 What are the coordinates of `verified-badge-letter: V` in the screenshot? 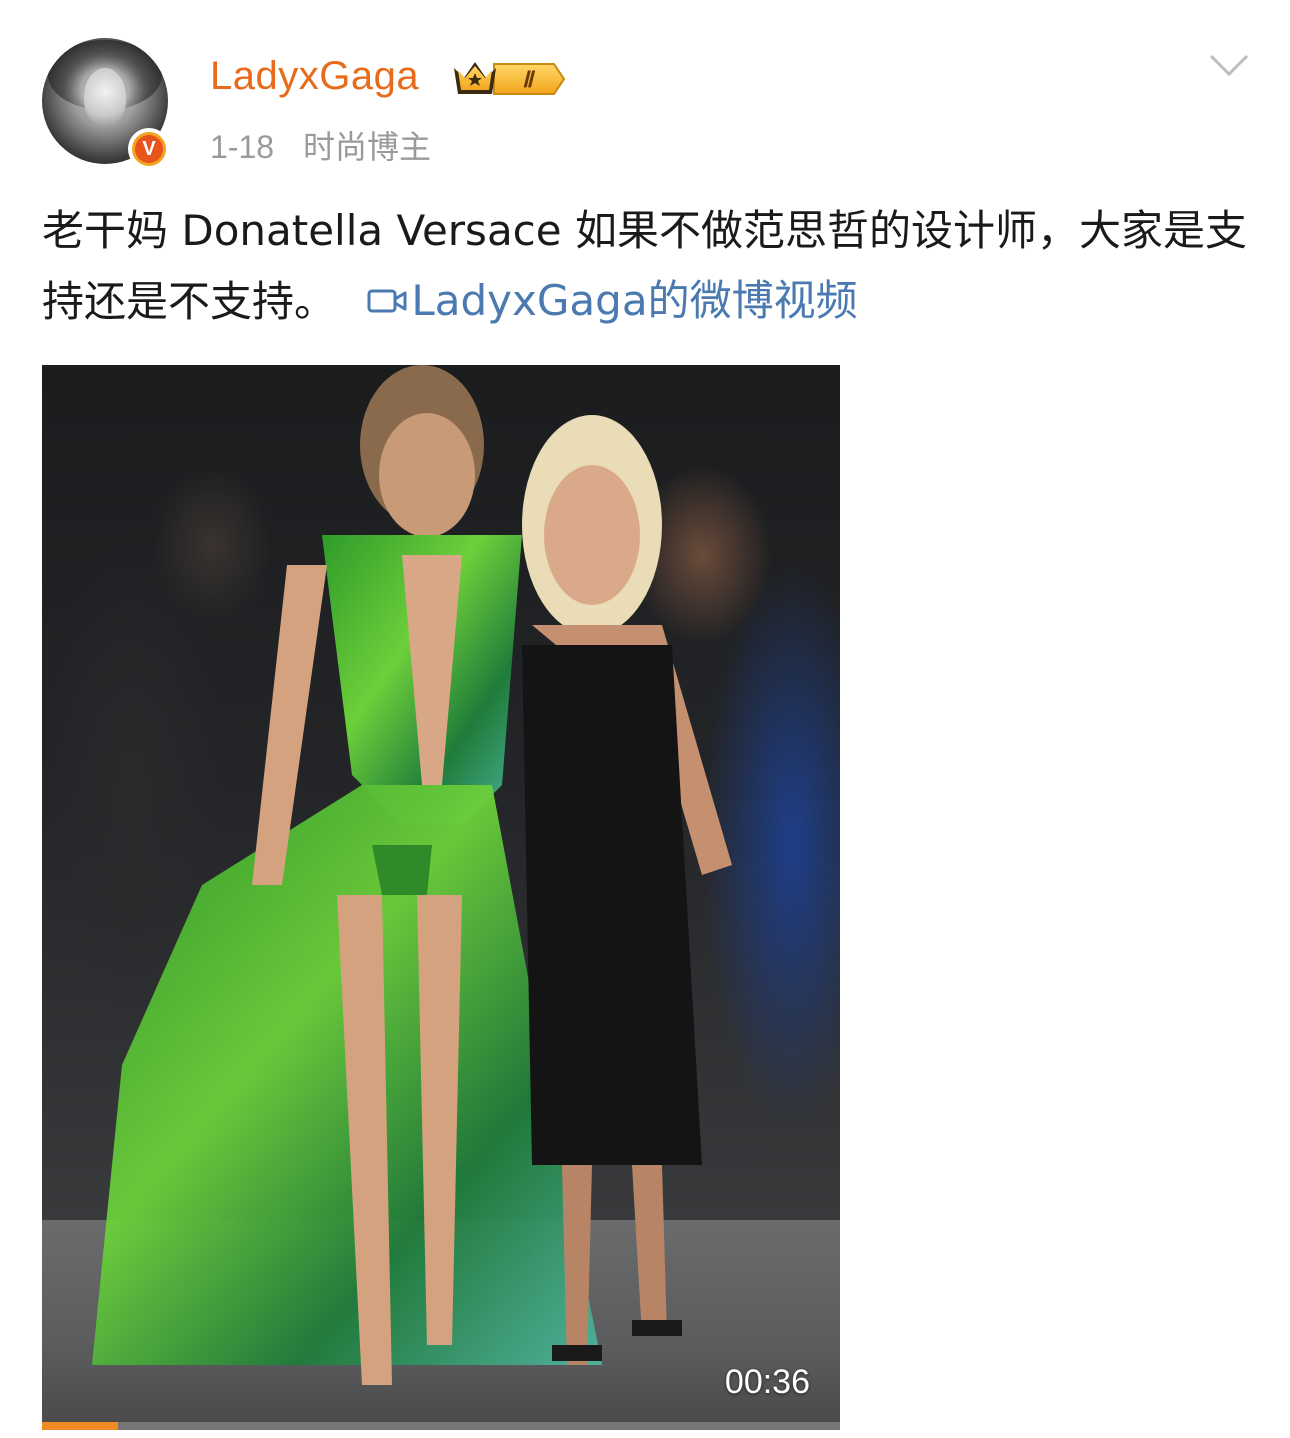 It's located at (149, 149).